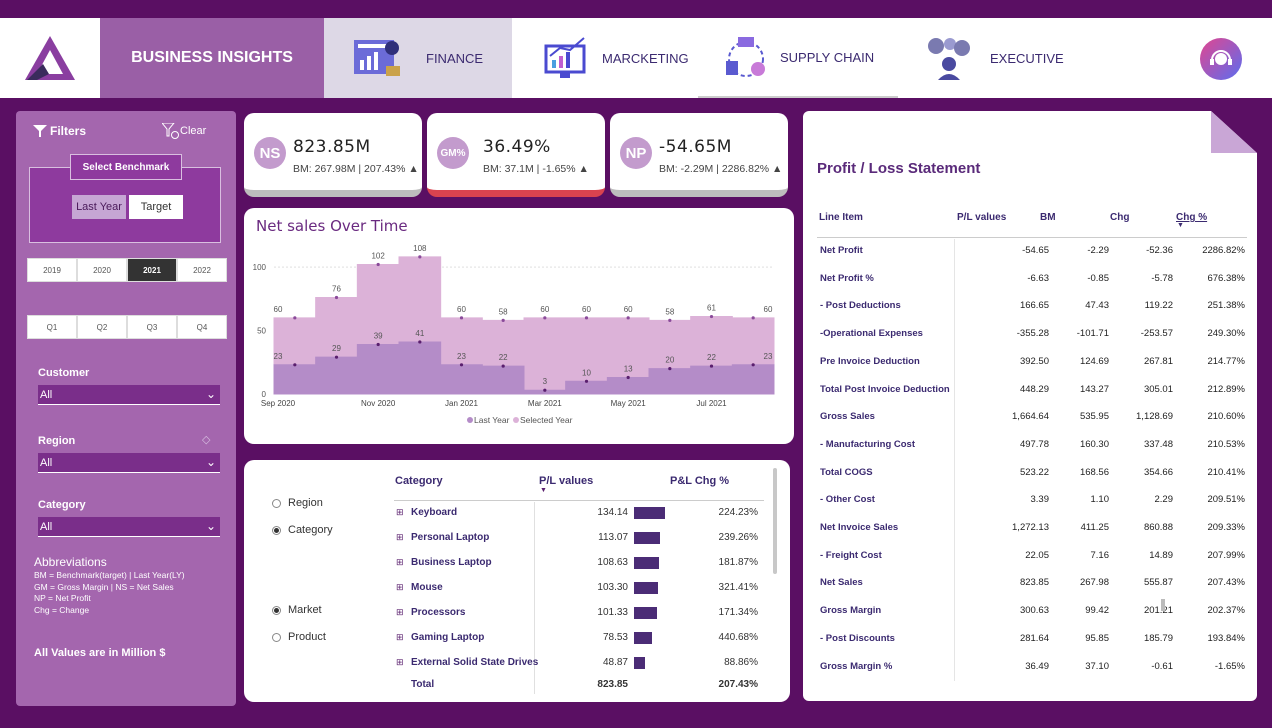  What do you see at coordinates (847, 500) in the screenshot?
I see `pl-line-item: - Other Cost` at bounding box center [847, 500].